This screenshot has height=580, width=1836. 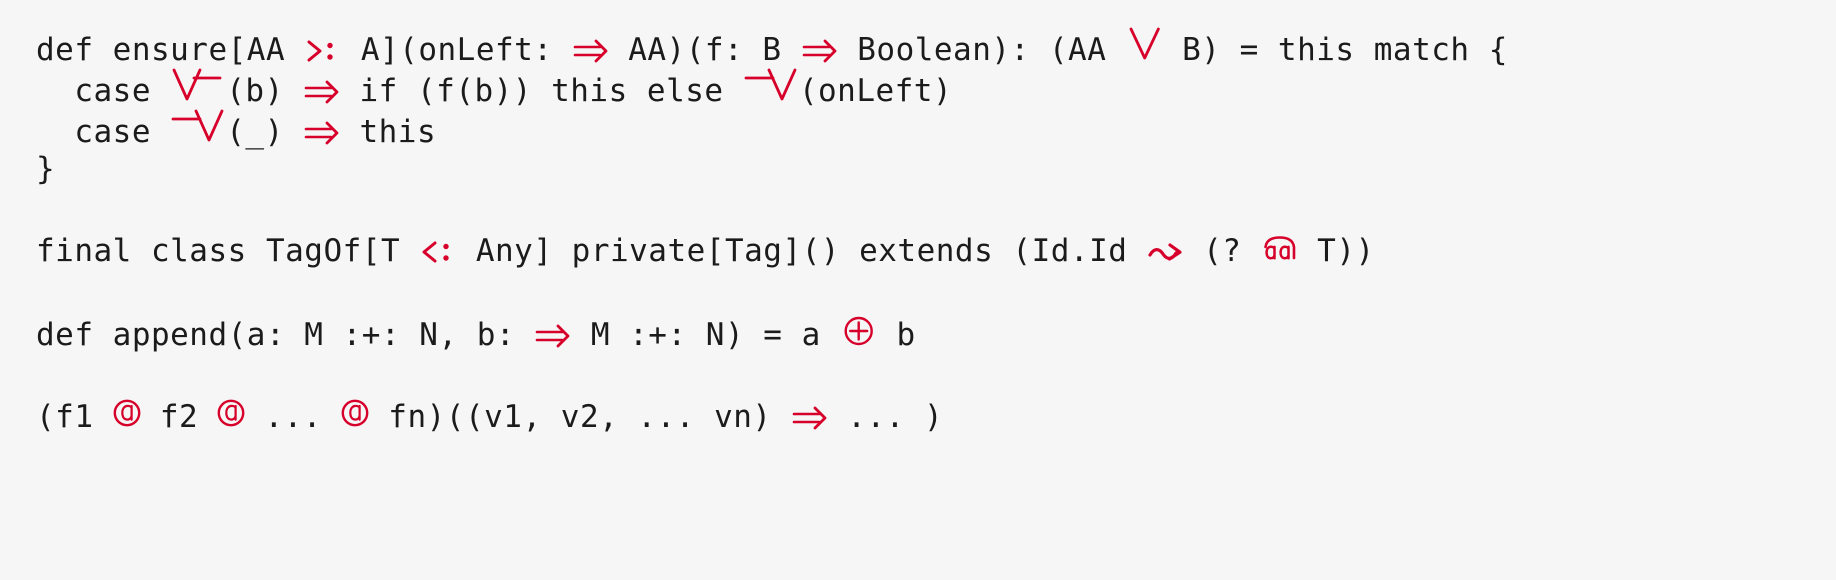 What do you see at coordinates (179, 417) in the screenshot?
I see `code-text: f2` at bounding box center [179, 417].